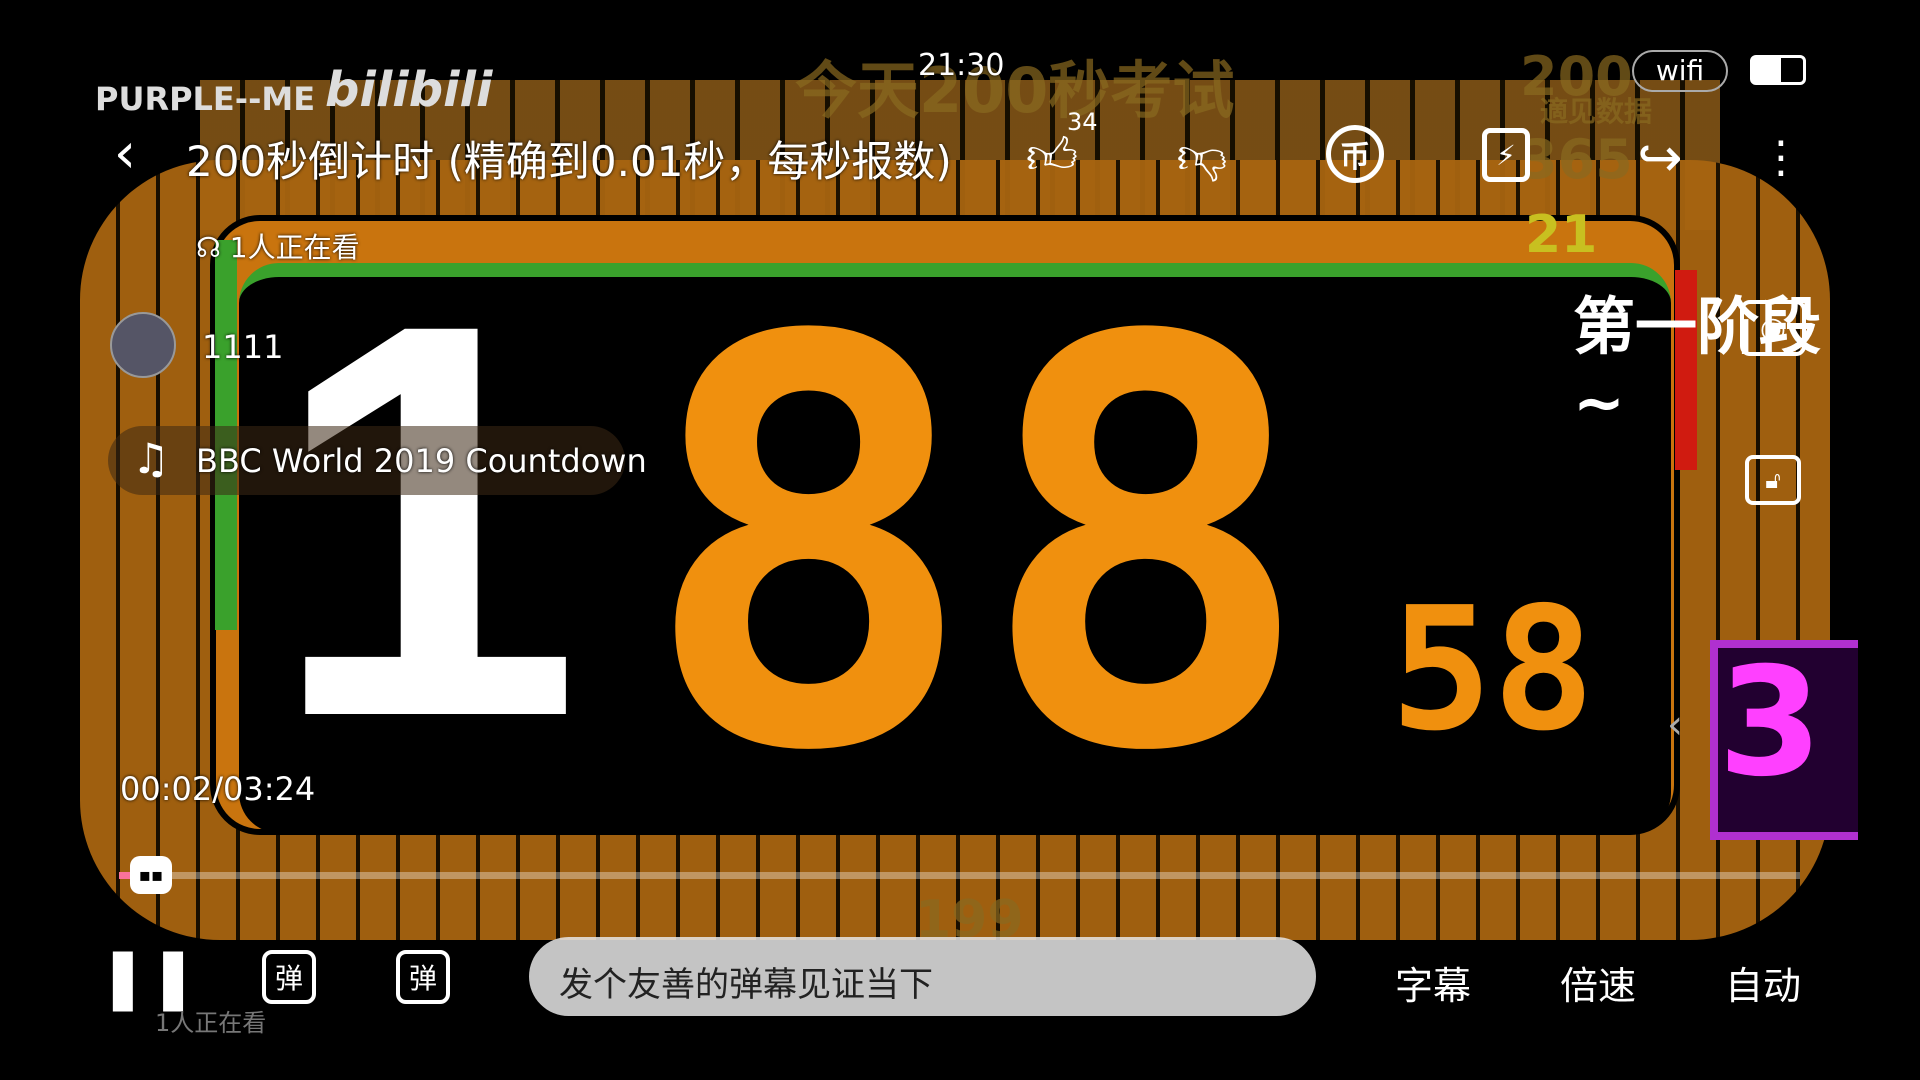 Image resolution: width=1920 pixels, height=1080 pixels. Describe the element at coordinates (243, 347) in the screenshot. I see `user-name: 1111` at that location.